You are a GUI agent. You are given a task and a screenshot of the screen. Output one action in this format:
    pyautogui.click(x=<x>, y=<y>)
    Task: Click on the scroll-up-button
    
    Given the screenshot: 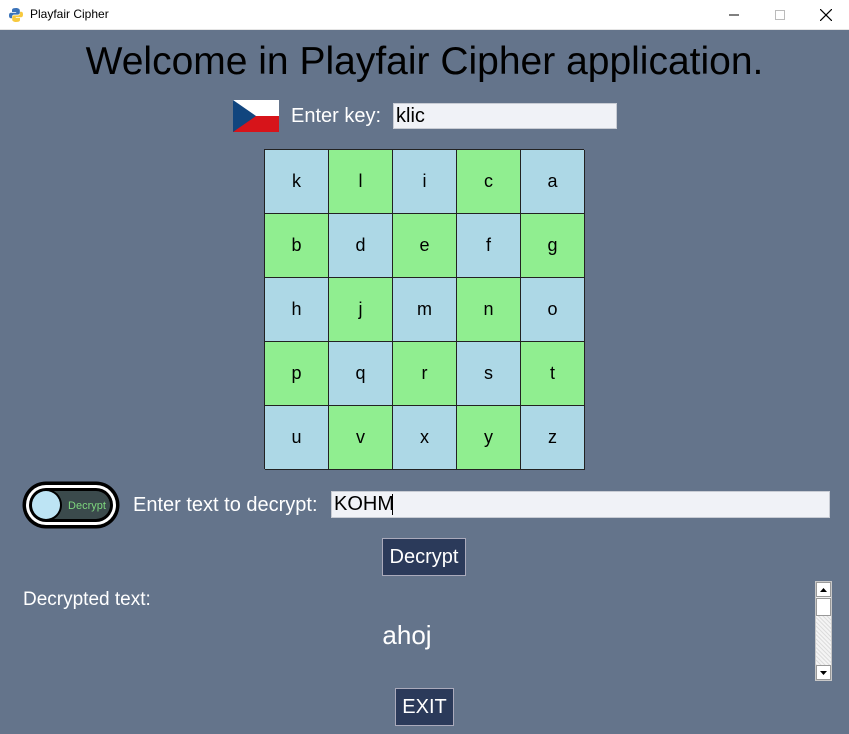 What is the action you would take?
    pyautogui.click(x=823, y=589)
    